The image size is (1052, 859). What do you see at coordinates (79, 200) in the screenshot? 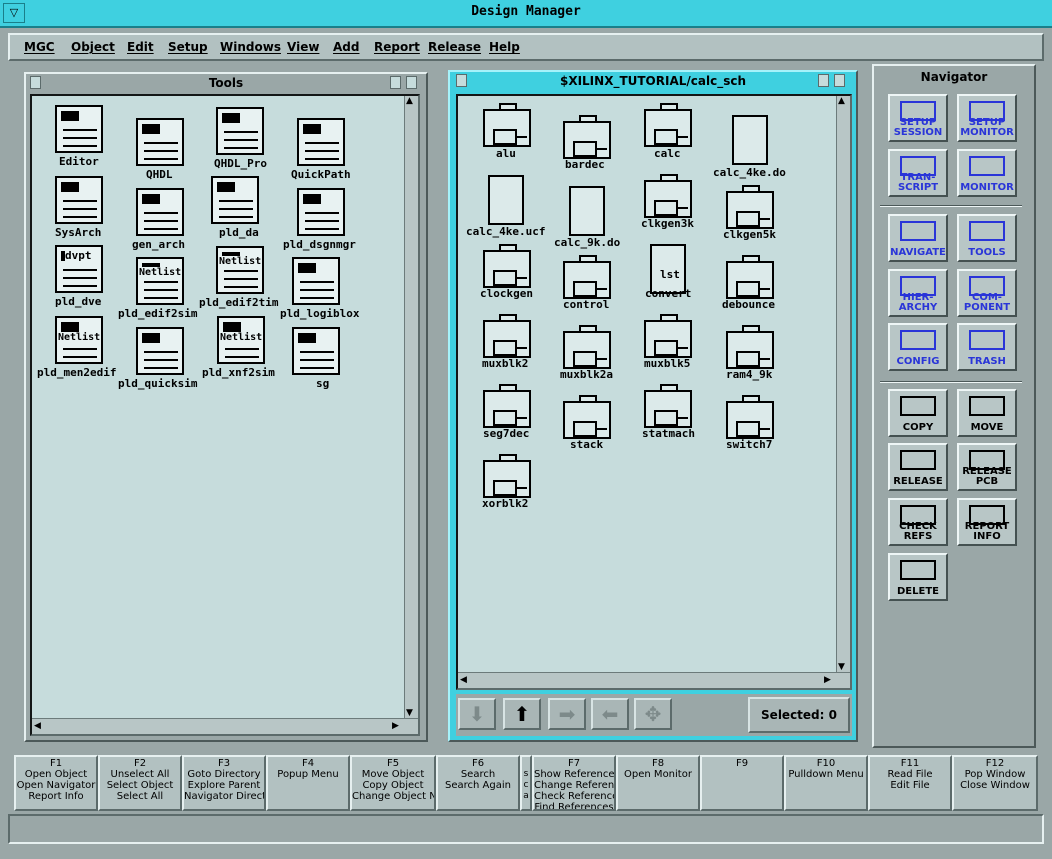
I see `sysarch-icon` at bounding box center [79, 200].